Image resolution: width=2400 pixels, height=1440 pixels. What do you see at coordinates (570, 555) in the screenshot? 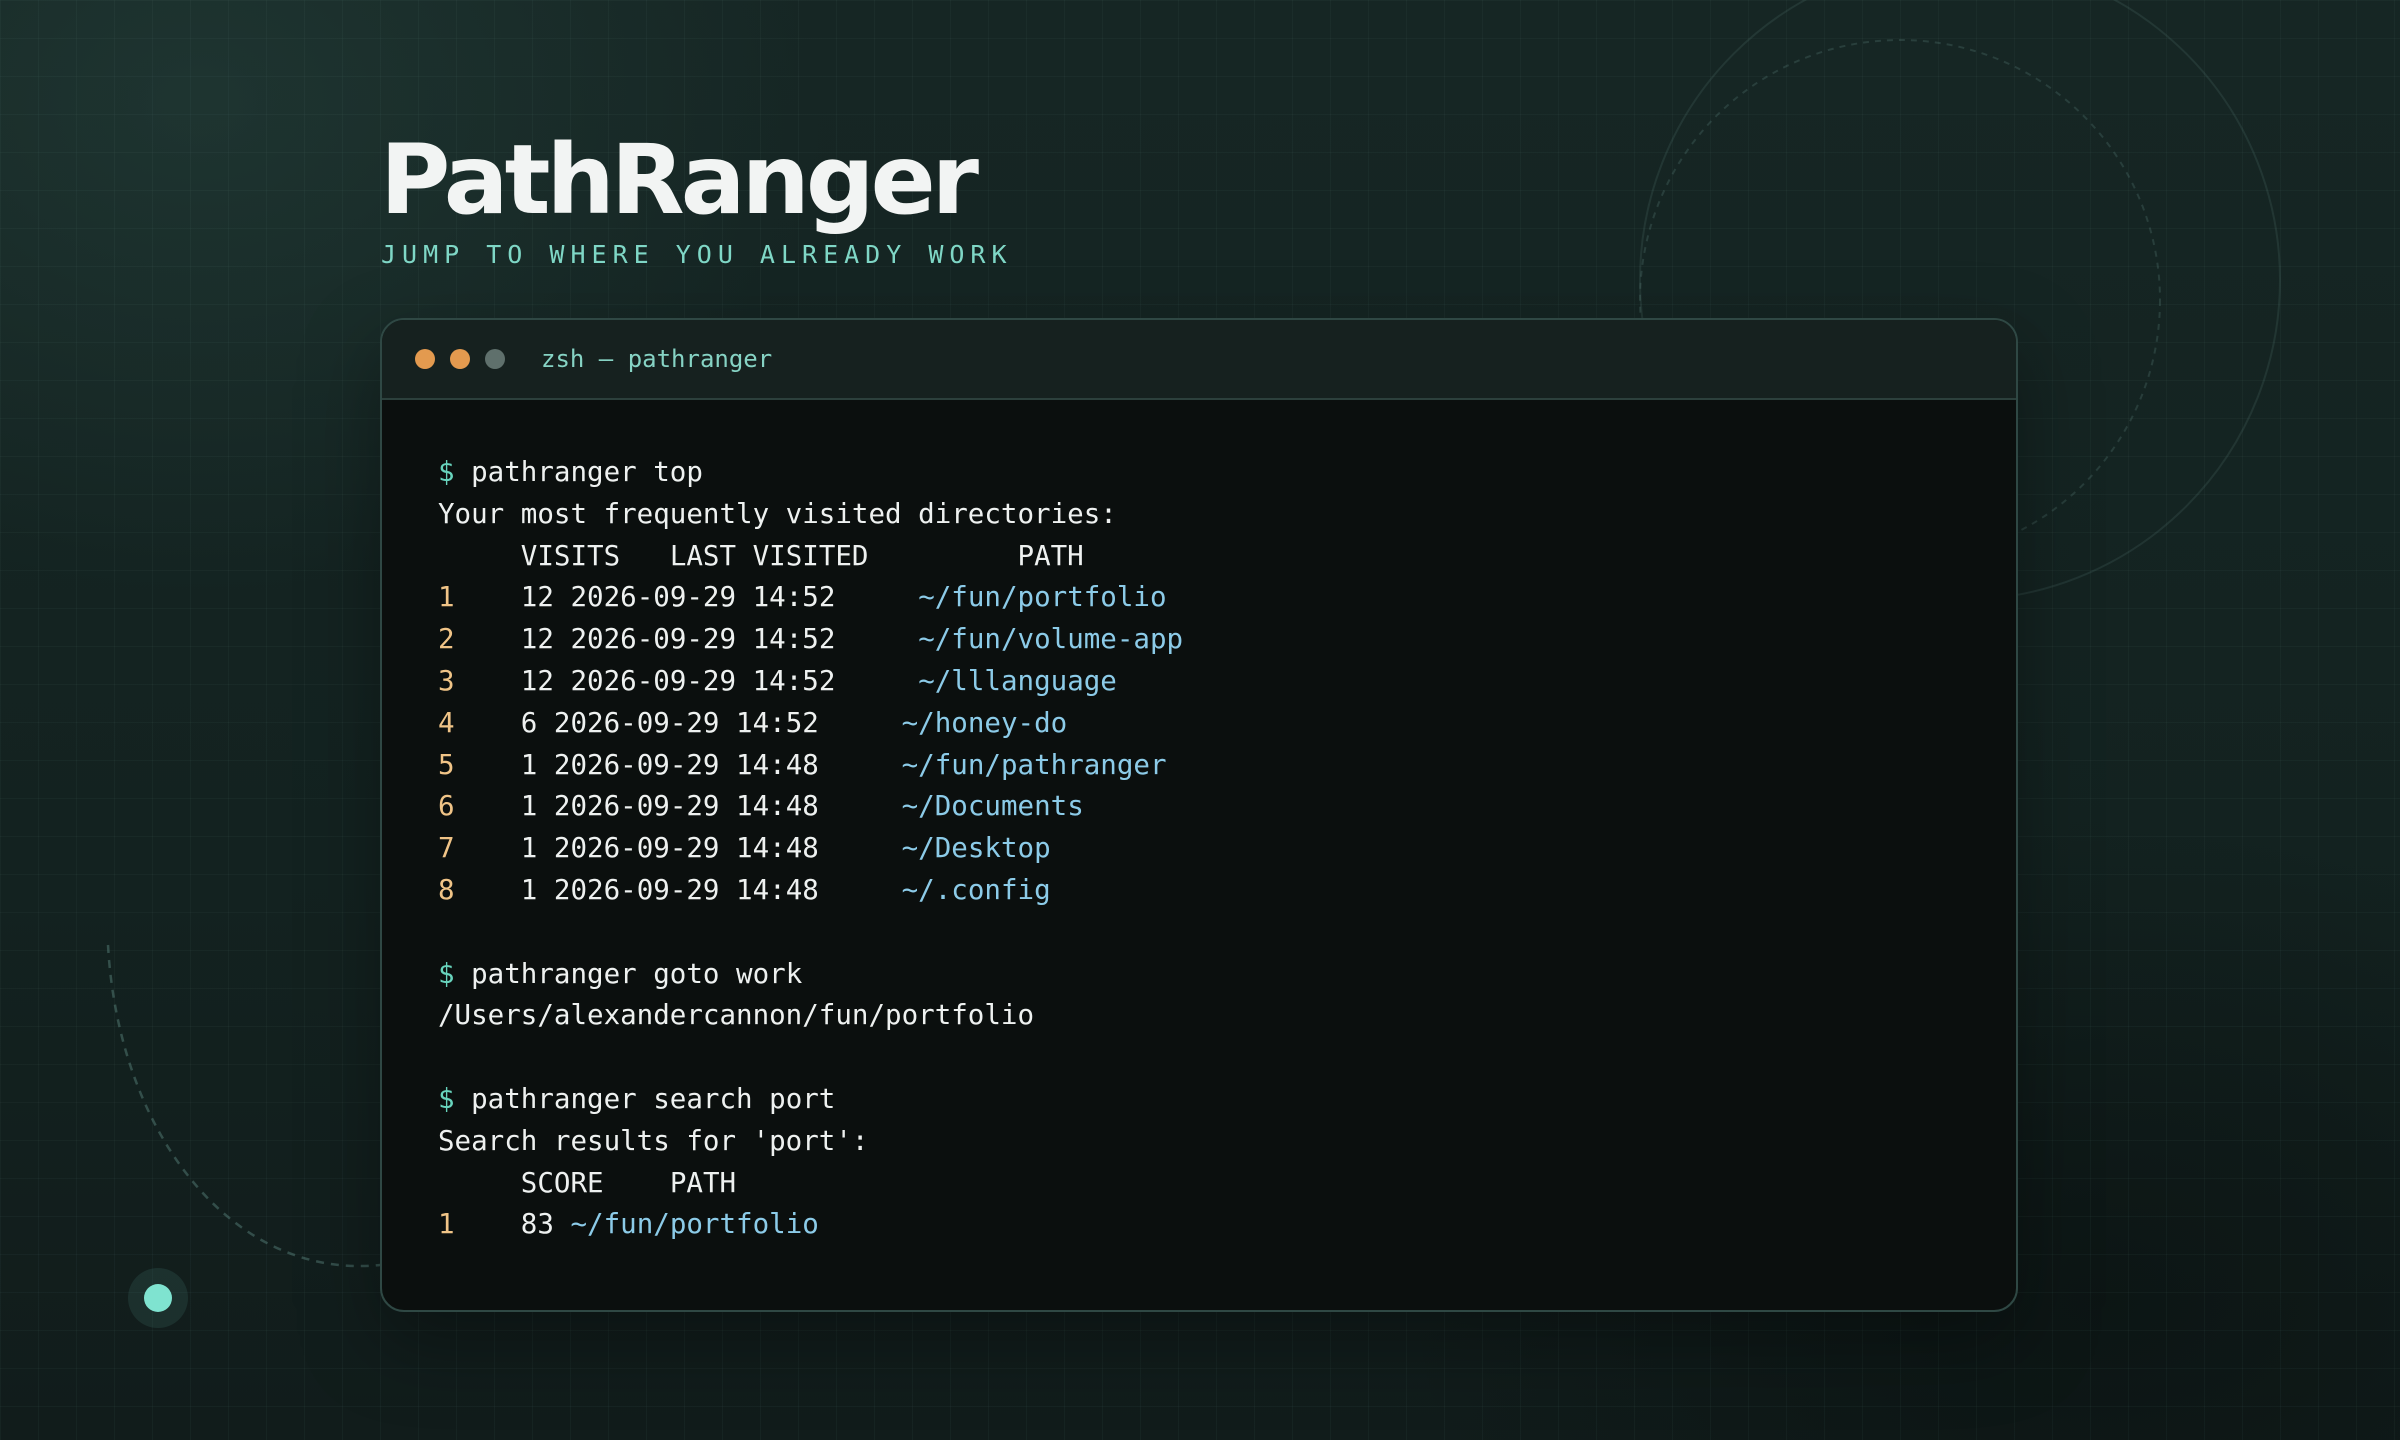
I see `column-visits: VISITS` at bounding box center [570, 555].